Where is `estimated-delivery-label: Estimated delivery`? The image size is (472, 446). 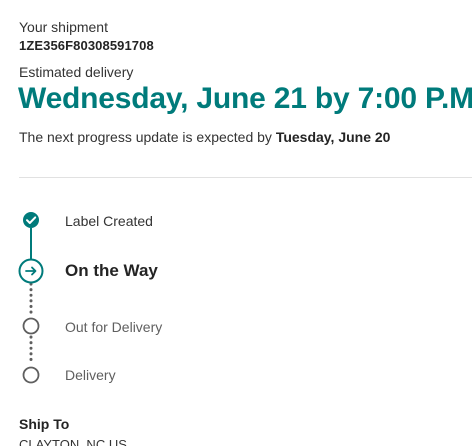
estimated-delivery-label: Estimated delivery is located at coordinates (76, 72).